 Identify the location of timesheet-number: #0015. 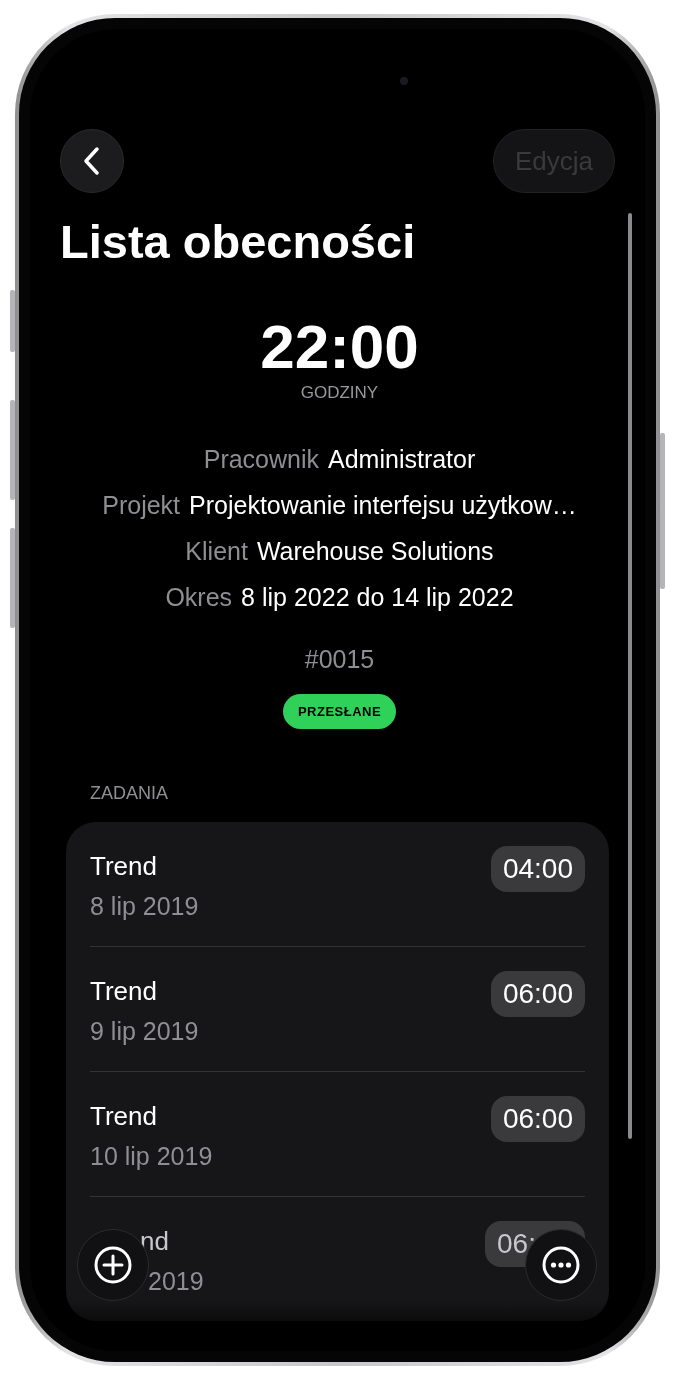
(339, 659).